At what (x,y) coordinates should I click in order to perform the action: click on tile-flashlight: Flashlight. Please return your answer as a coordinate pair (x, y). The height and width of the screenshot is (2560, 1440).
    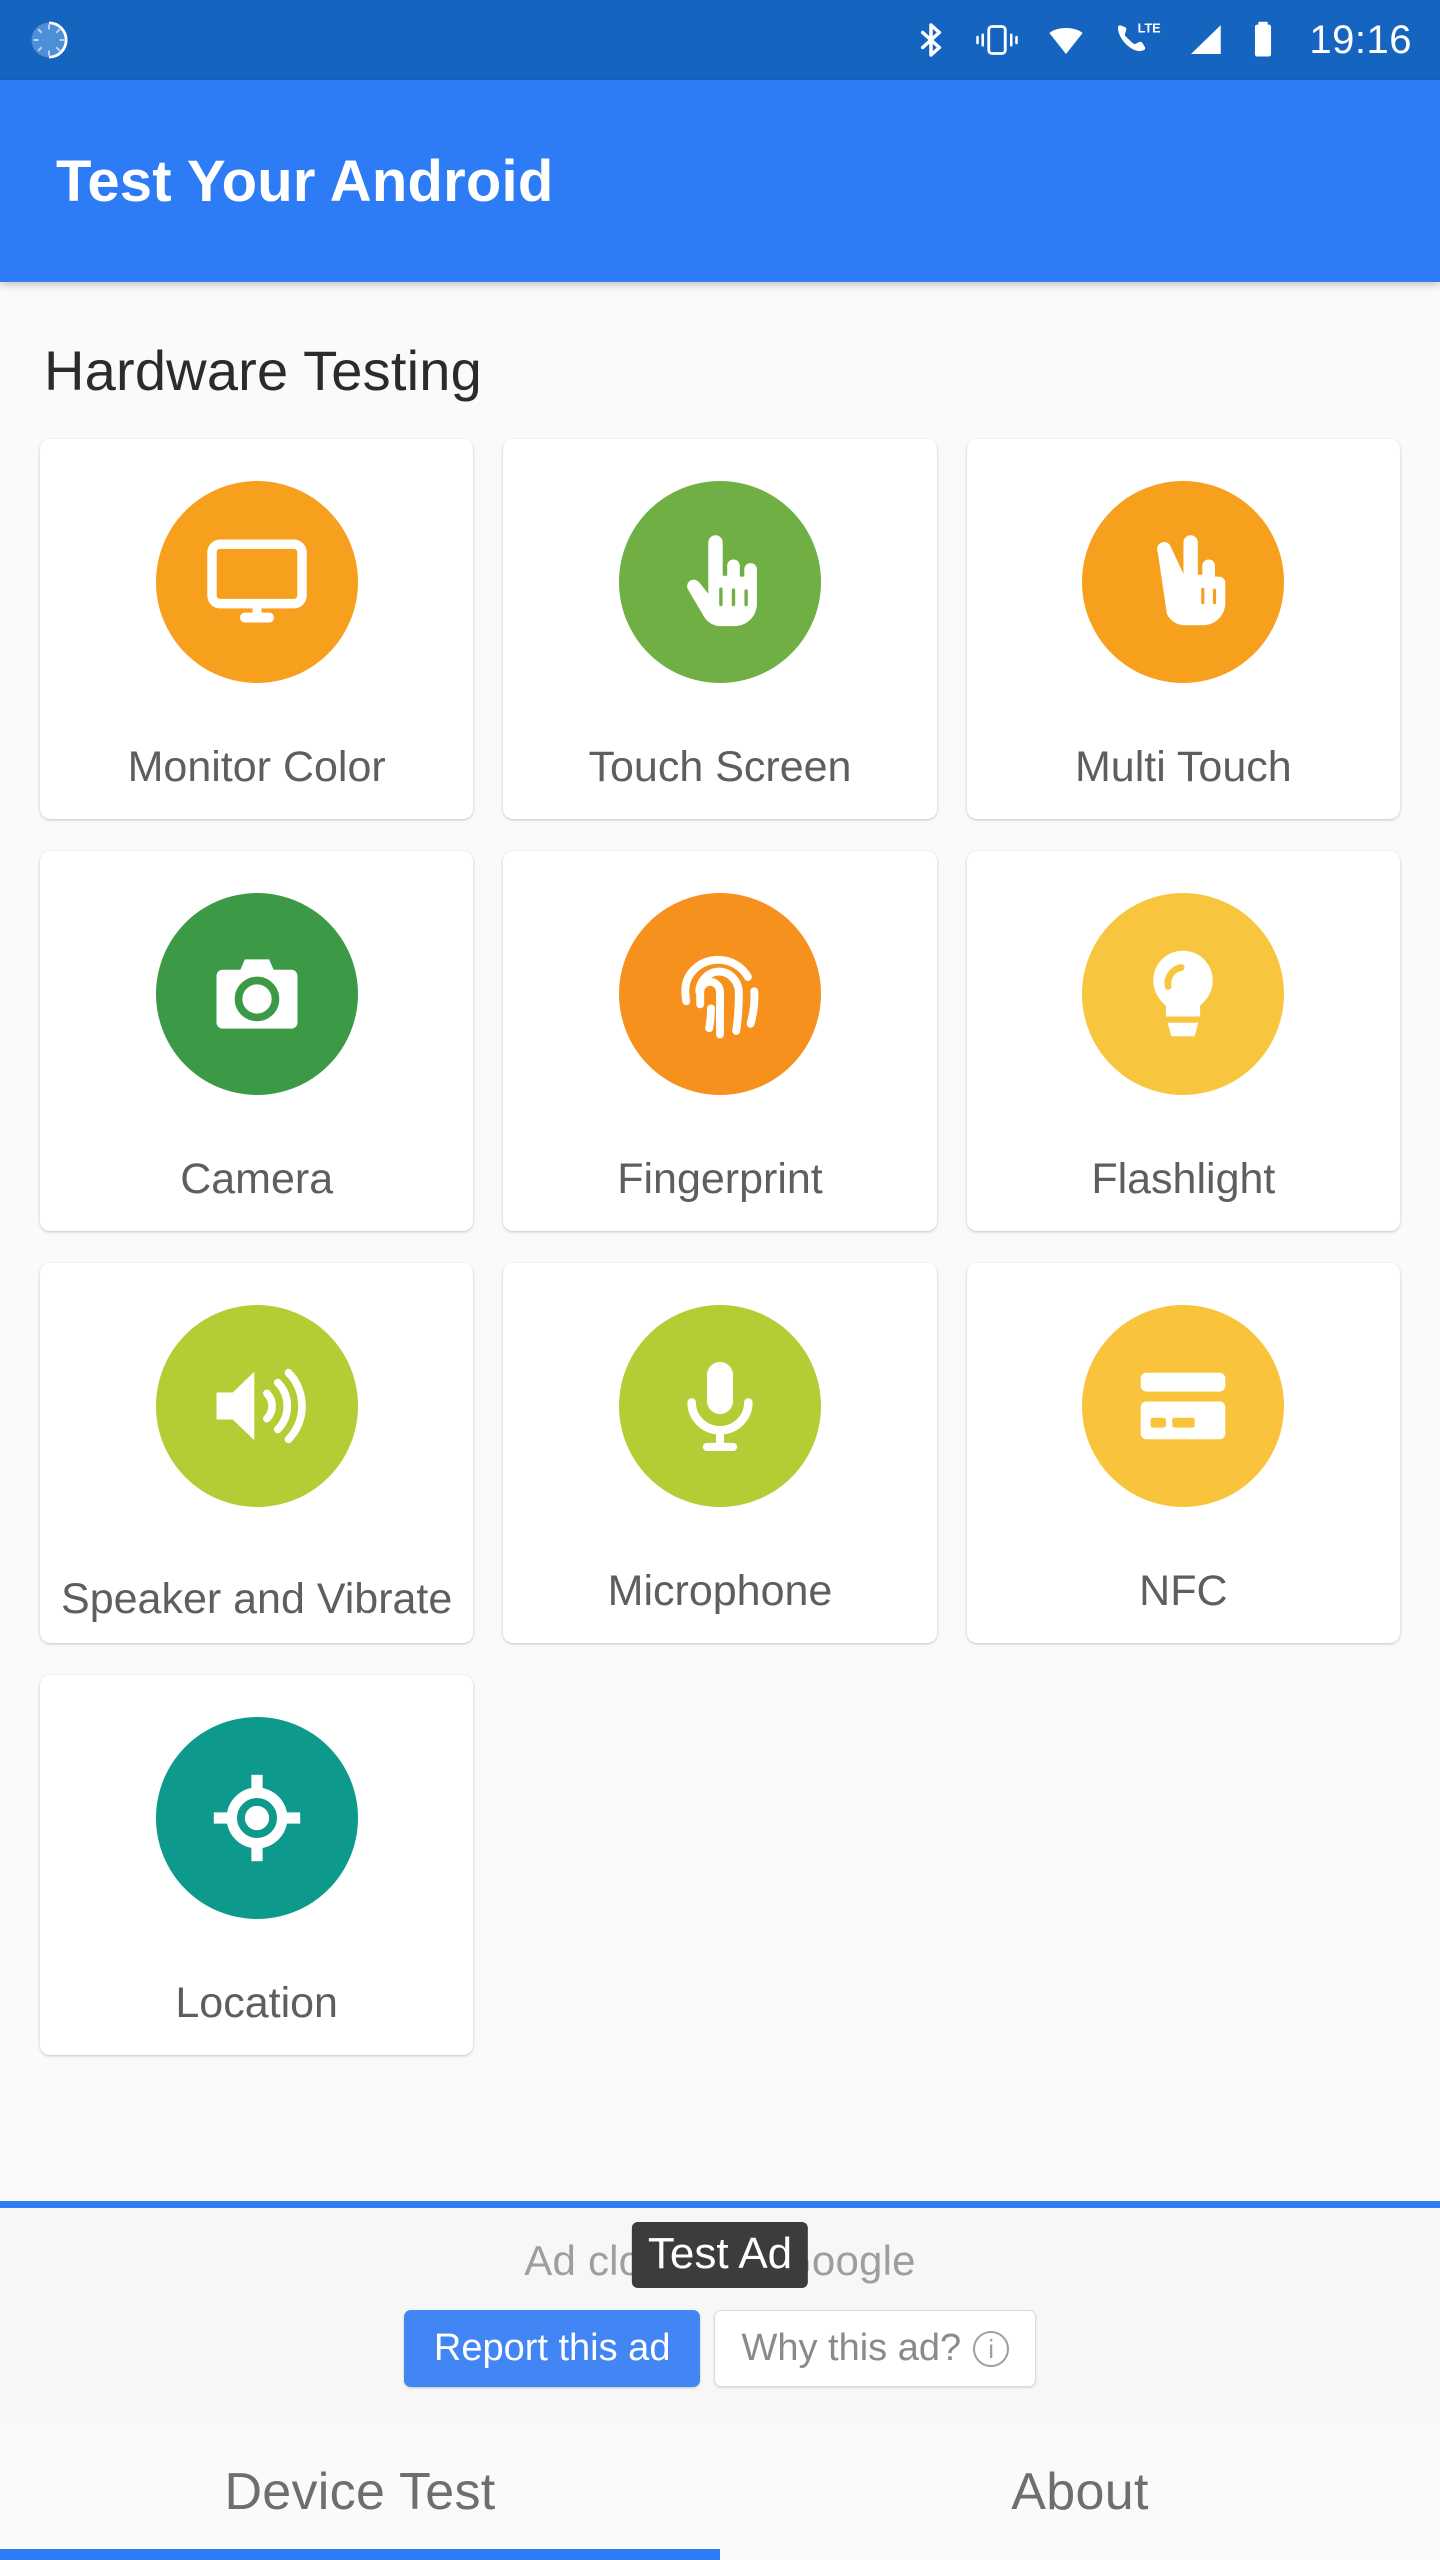
    Looking at the image, I should click on (1183, 1041).